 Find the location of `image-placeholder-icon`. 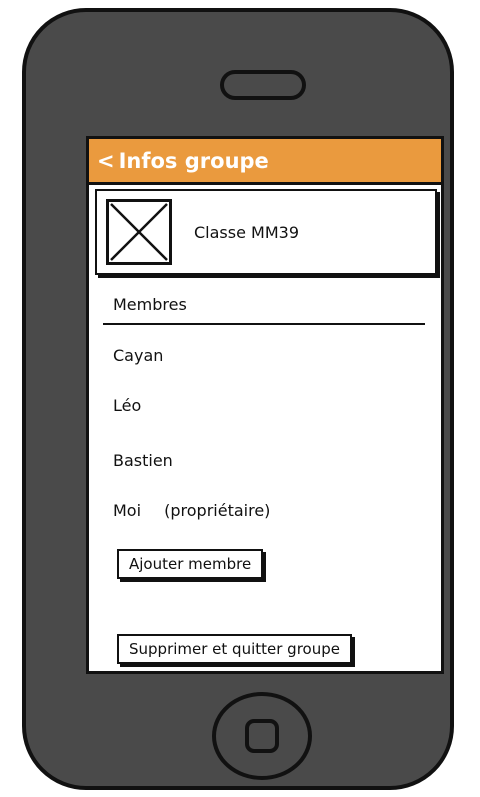

image-placeholder-icon is located at coordinates (139, 232).